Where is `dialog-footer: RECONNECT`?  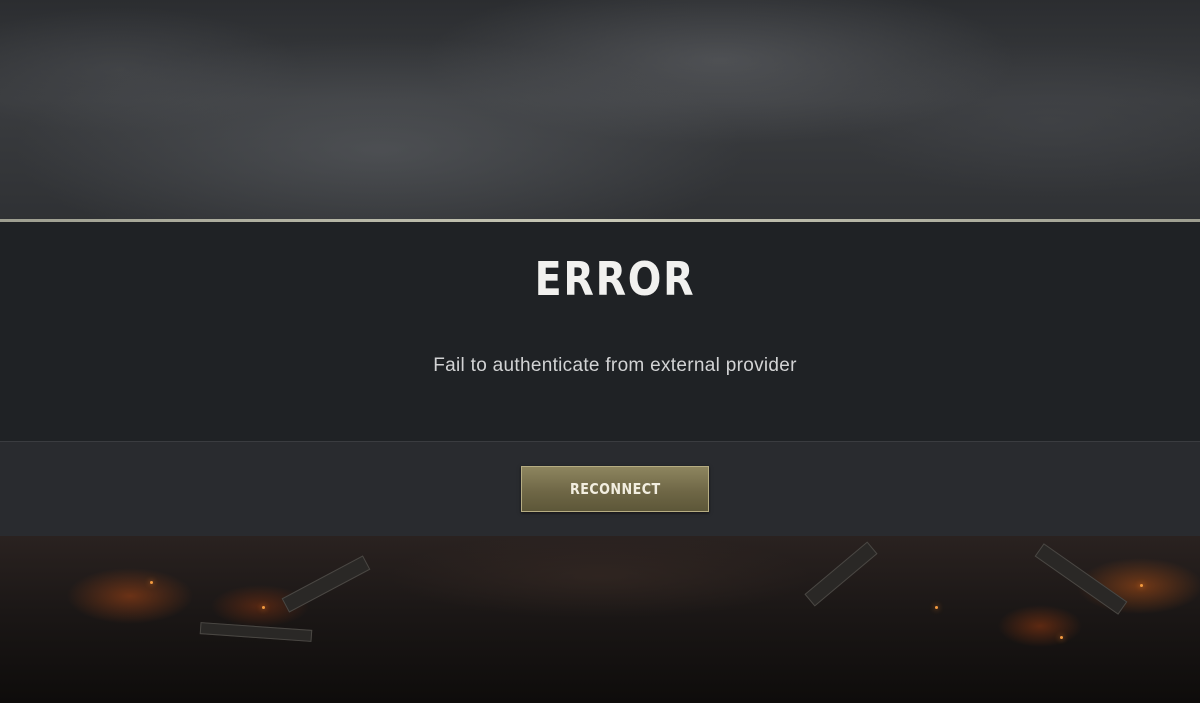
dialog-footer: RECONNECT is located at coordinates (600, 488).